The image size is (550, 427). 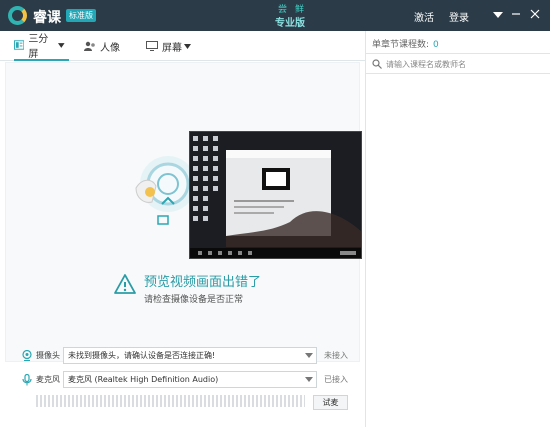 What do you see at coordinates (19, 45) in the screenshot?
I see `three-split-icon` at bounding box center [19, 45].